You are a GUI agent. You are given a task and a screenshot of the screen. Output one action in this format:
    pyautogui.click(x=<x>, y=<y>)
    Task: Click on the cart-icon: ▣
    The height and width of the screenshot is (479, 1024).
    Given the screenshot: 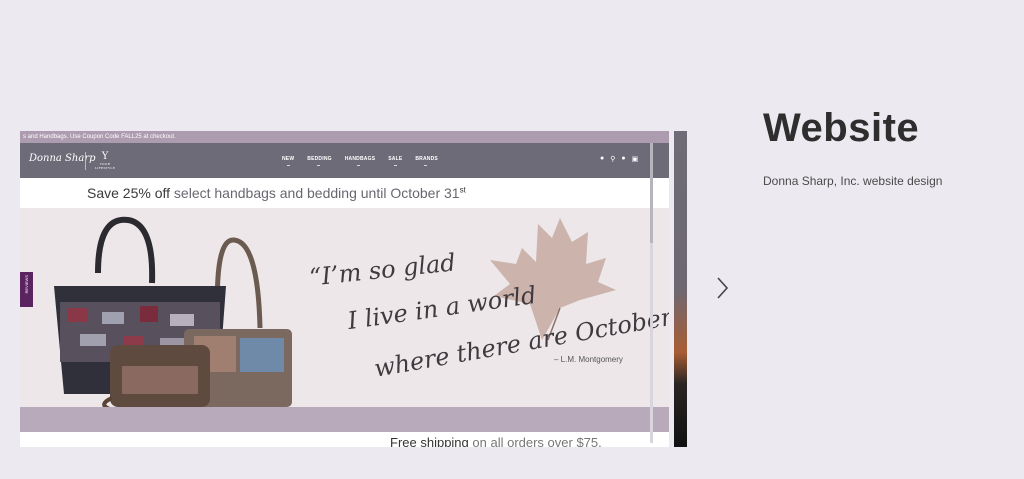 What is the action you would take?
    pyautogui.click(x=635, y=159)
    